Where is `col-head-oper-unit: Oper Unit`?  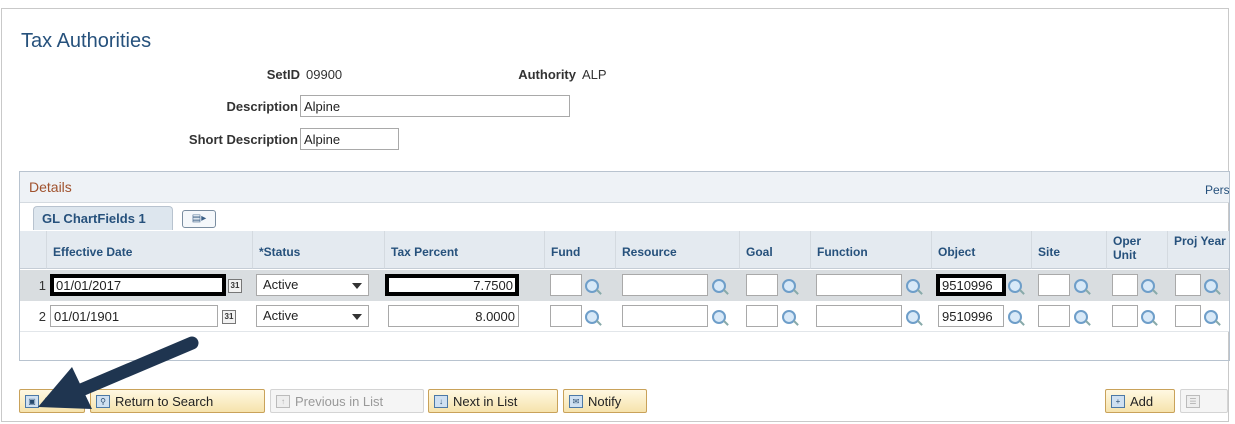 col-head-oper-unit: Oper Unit is located at coordinates (1137, 250).